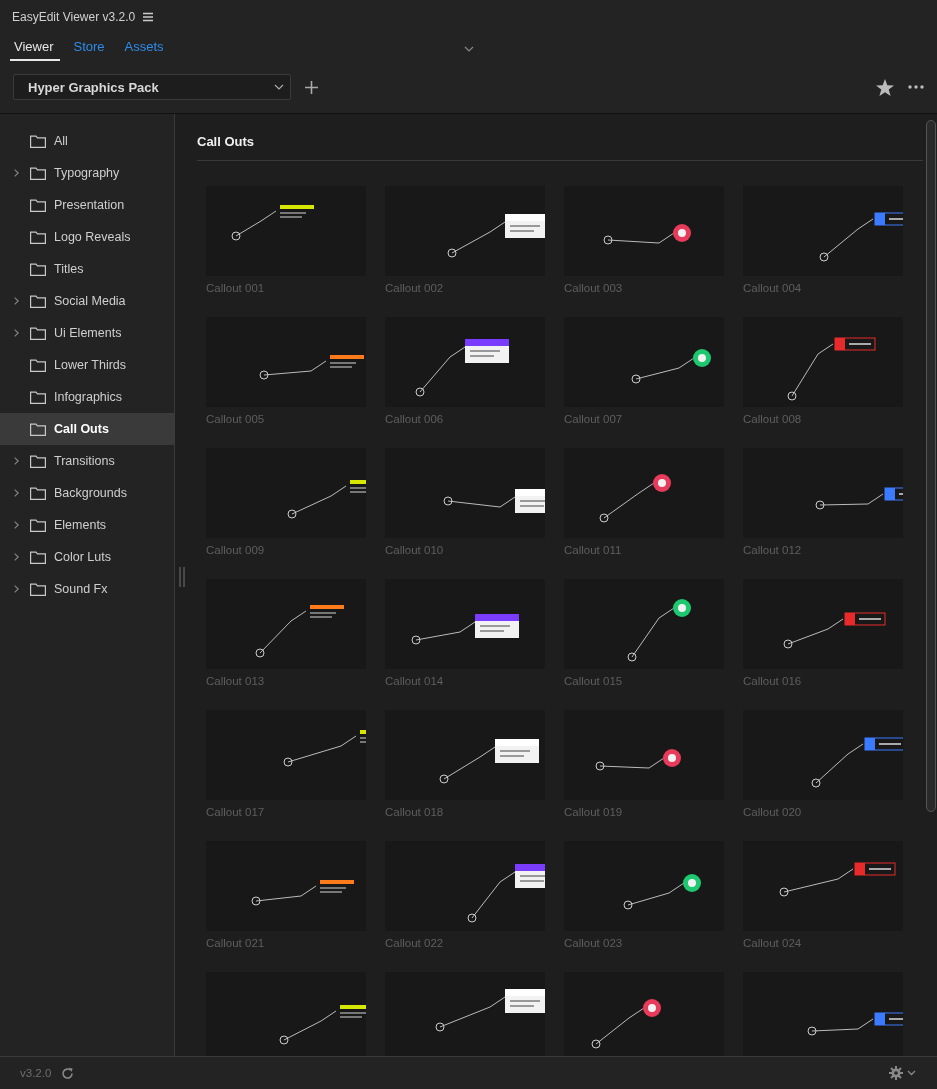 The width and height of the screenshot is (937, 1089). I want to click on thumbnail-caption: Callout 005, so click(236, 419).